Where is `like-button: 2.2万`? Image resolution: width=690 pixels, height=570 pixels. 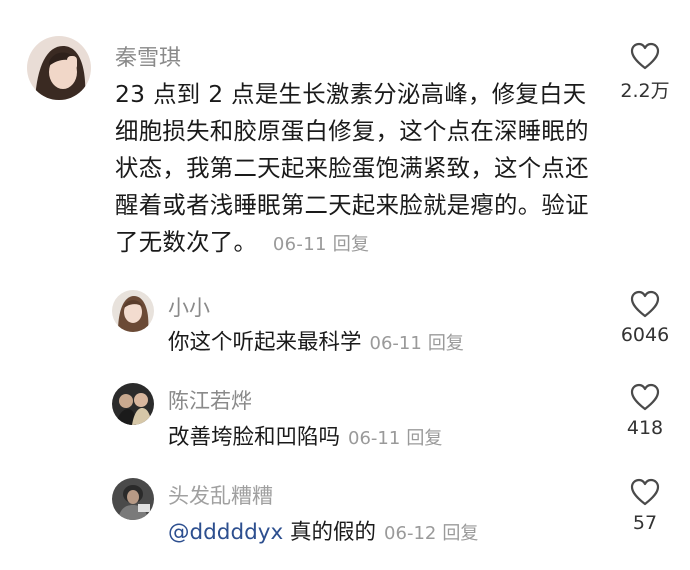
like-button: 2.2万 is located at coordinates (645, 72).